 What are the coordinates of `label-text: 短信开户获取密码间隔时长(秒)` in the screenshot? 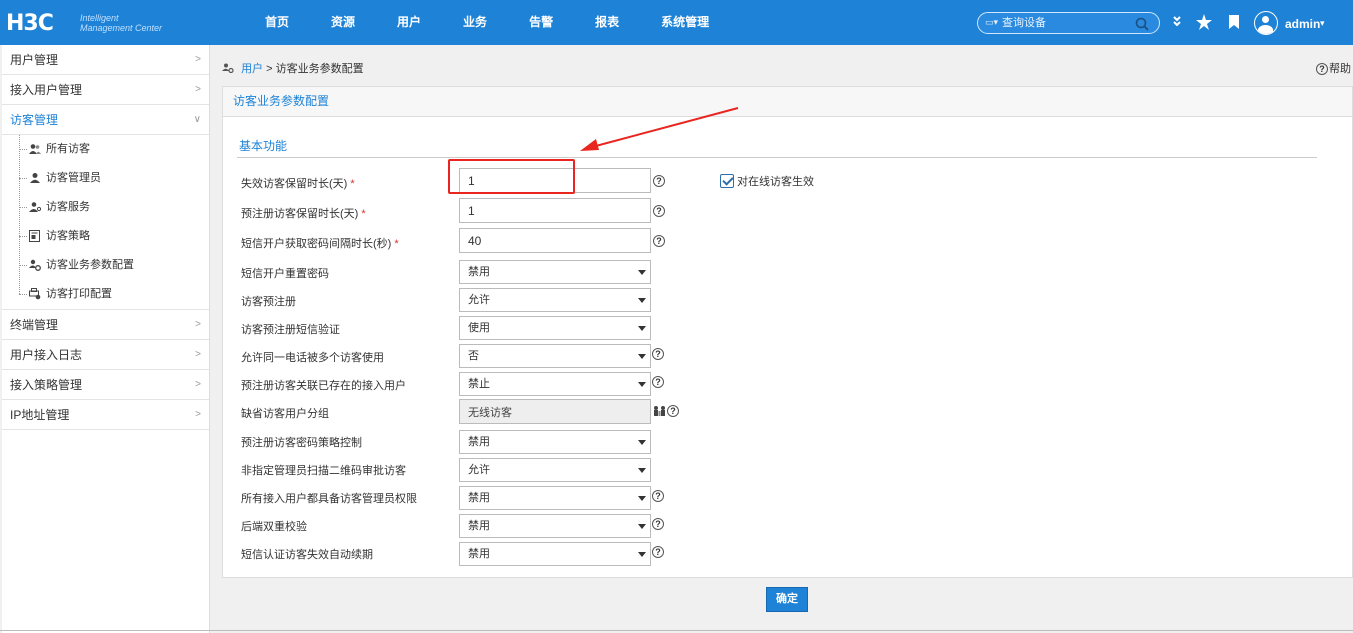 It's located at (316, 244).